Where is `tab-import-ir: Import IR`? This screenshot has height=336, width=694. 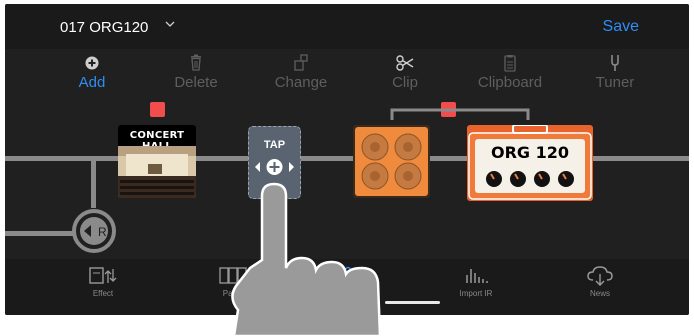 tab-import-ir: Import IR is located at coordinates (476, 281).